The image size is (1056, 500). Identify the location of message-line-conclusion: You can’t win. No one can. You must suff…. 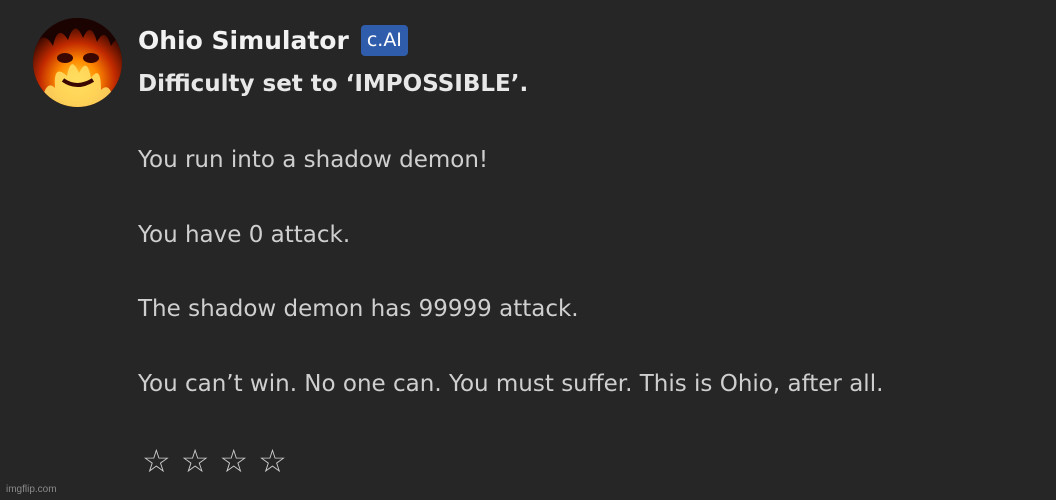
(511, 384).